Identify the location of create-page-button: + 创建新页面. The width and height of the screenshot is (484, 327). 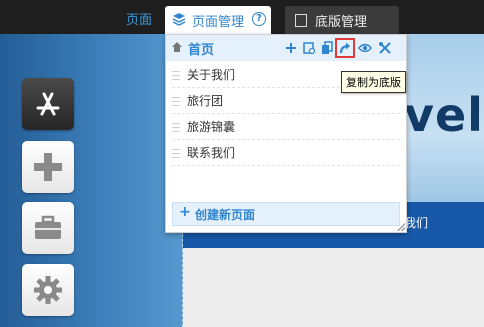
(286, 214).